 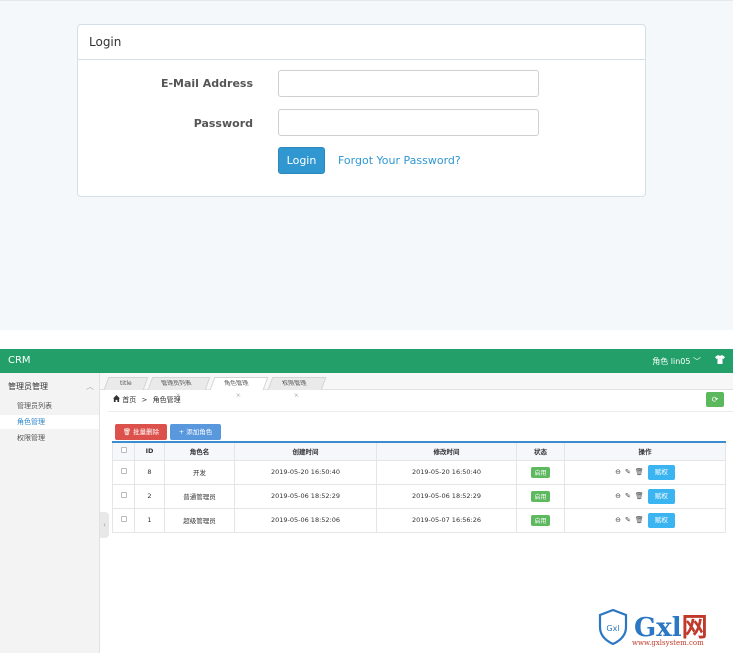 I want to click on user-menu: 角色 lin05 ﹀, so click(x=676, y=361).